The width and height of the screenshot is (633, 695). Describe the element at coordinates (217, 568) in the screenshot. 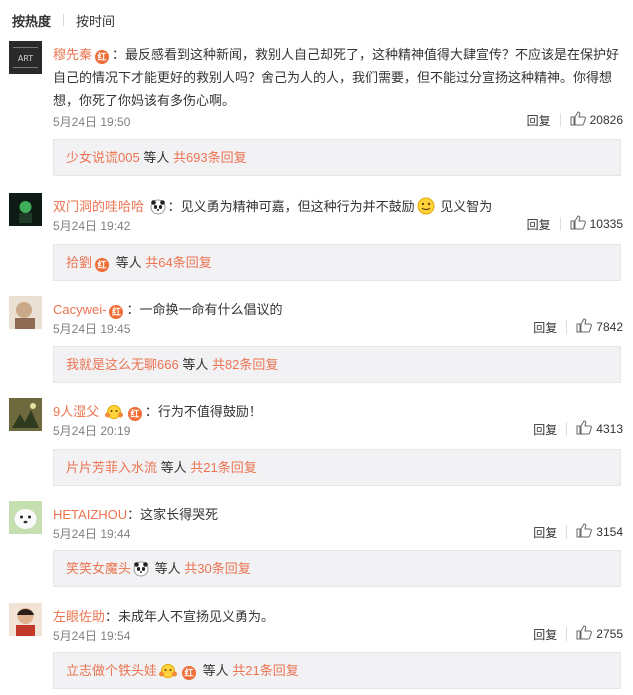

I see `reply-count-link: 共30条回复` at that location.